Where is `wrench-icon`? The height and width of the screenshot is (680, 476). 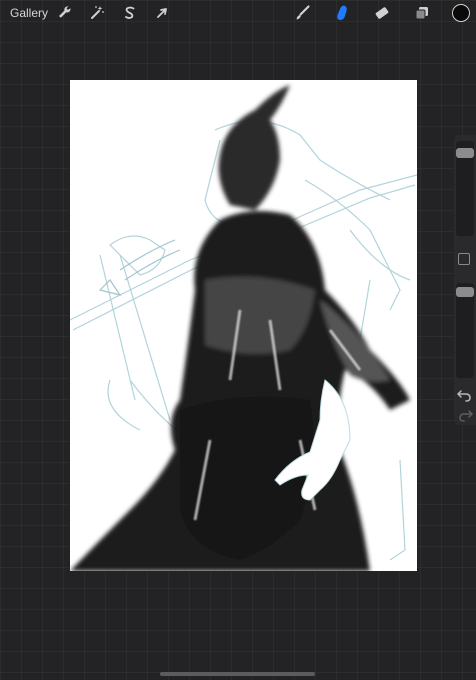
wrench-icon is located at coordinates (65, 13).